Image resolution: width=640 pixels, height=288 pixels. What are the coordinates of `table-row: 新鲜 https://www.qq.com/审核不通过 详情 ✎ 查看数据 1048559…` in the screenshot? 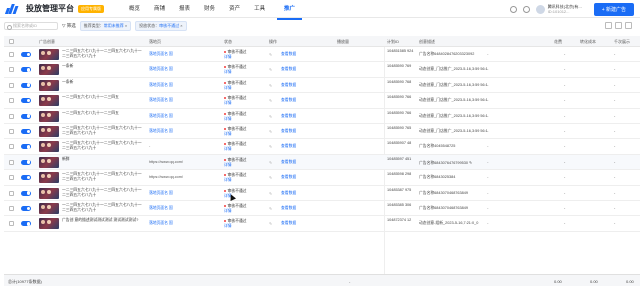 It's located at (322, 162).